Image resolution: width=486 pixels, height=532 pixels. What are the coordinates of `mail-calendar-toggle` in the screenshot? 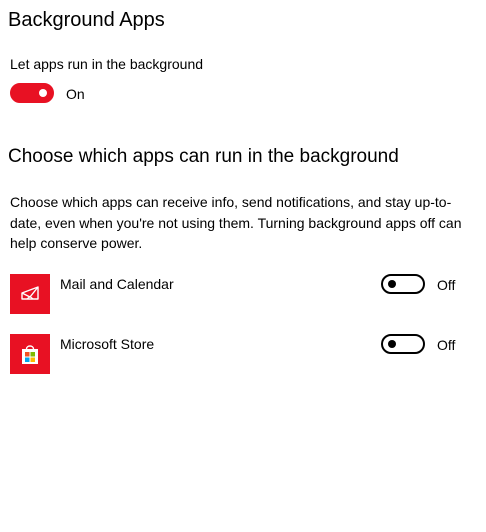 It's located at (403, 284).